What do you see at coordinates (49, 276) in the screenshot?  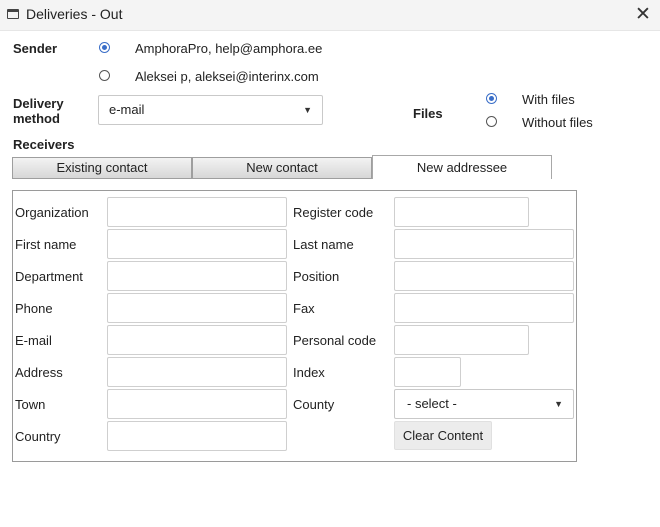 I see `department-label: Department` at bounding box center [49, 276].